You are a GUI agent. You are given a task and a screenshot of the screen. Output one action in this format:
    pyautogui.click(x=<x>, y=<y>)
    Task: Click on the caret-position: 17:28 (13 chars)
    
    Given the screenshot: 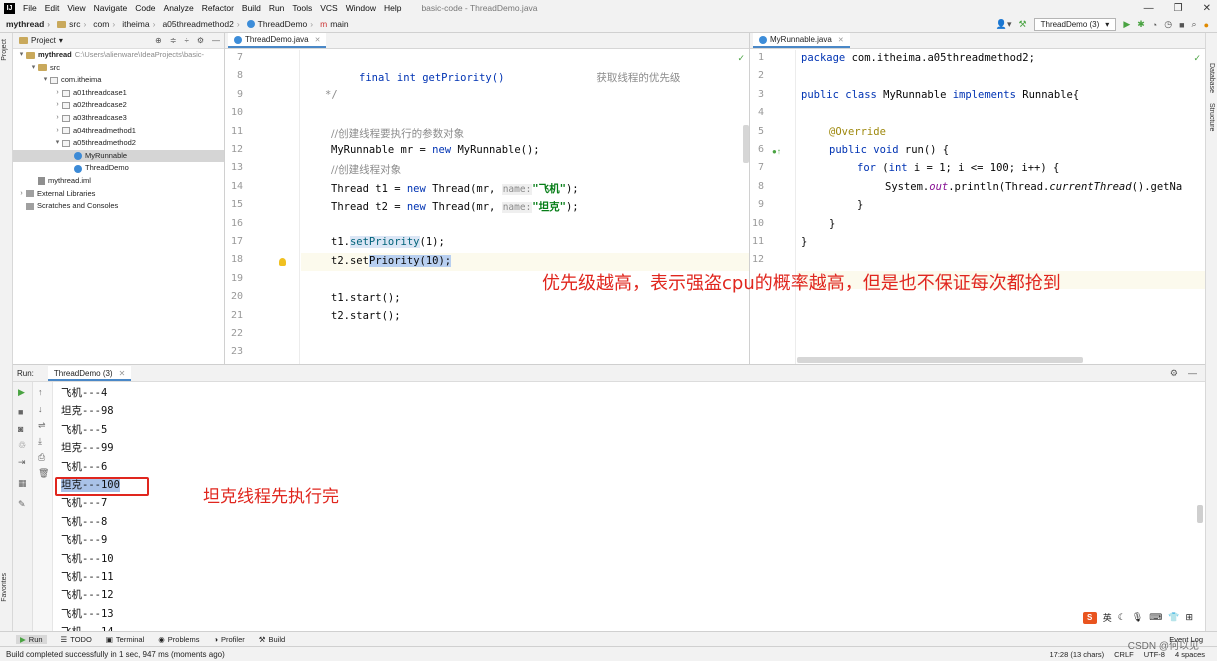 What is the action you would take?
    pyautogui.click(x=1077, y=654)
    